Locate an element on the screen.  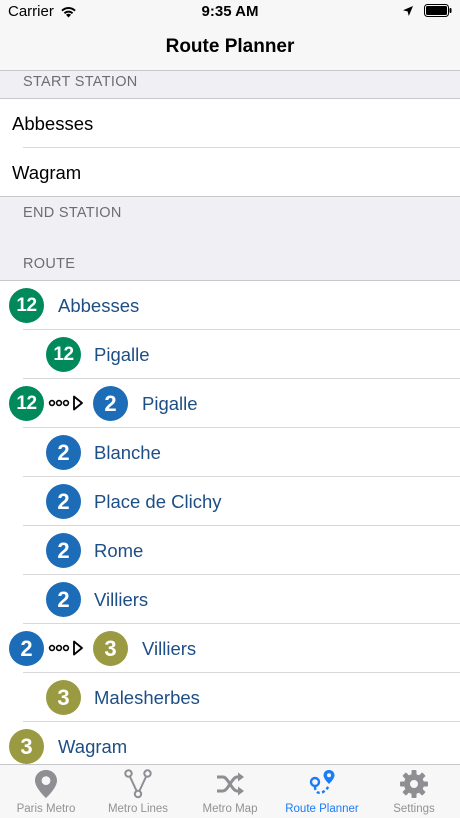
navigation-bar: Route Planner is located at coordinates (230, 47).